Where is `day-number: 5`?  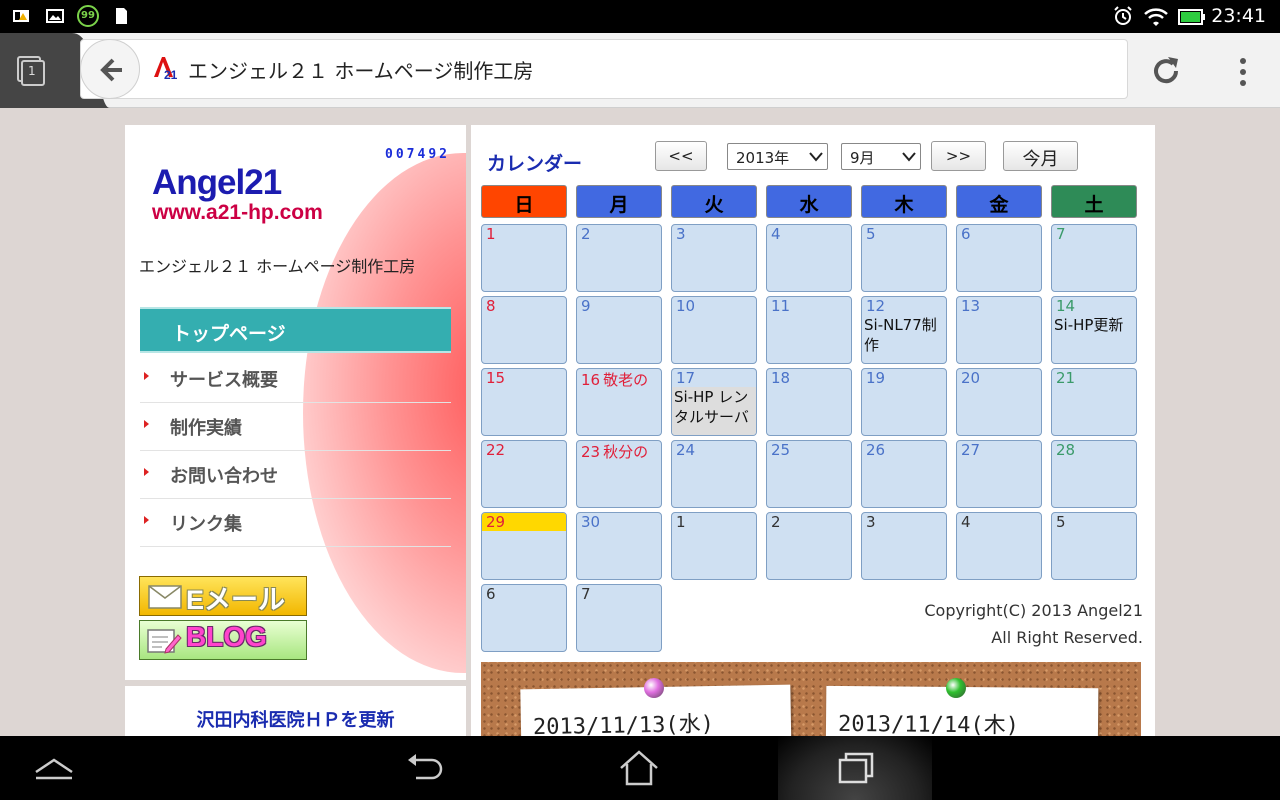
day-number: 5 is located at coordinates (1061, 522).